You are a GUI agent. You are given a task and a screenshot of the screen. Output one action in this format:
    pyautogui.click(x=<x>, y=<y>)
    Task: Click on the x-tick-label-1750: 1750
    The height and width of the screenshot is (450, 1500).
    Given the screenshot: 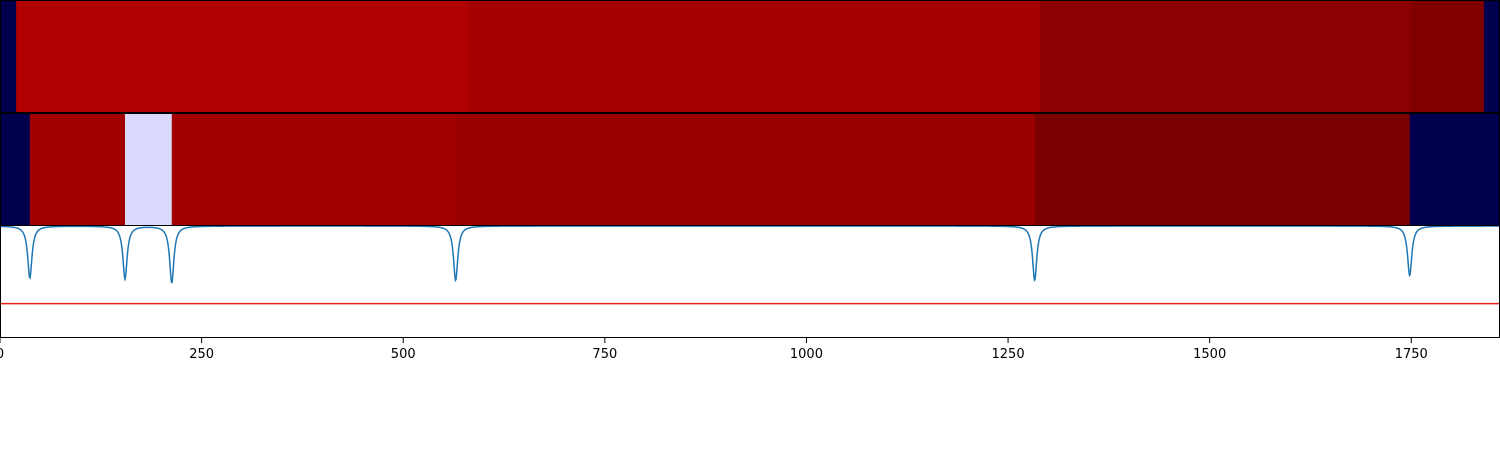 What is the action you would take?
    pyautogui.click(x=1411, y=354)
    